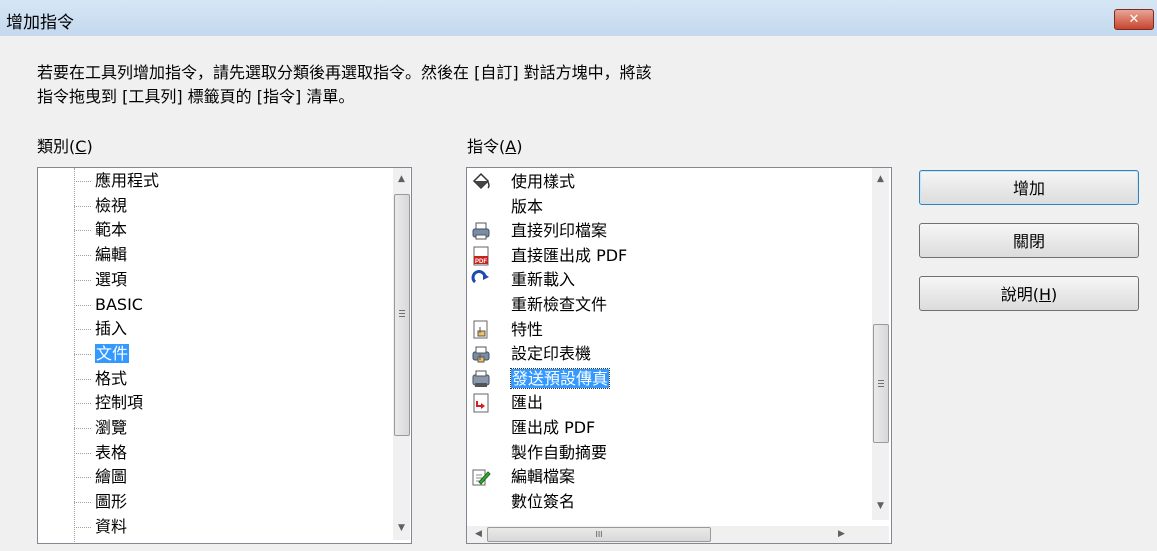 The width and height of the screenshot is (1157, 551). Describe the element at coordinates (478, 534) in the screenshot. I see `scroll-left-arrow-icon: ◀` at that location.